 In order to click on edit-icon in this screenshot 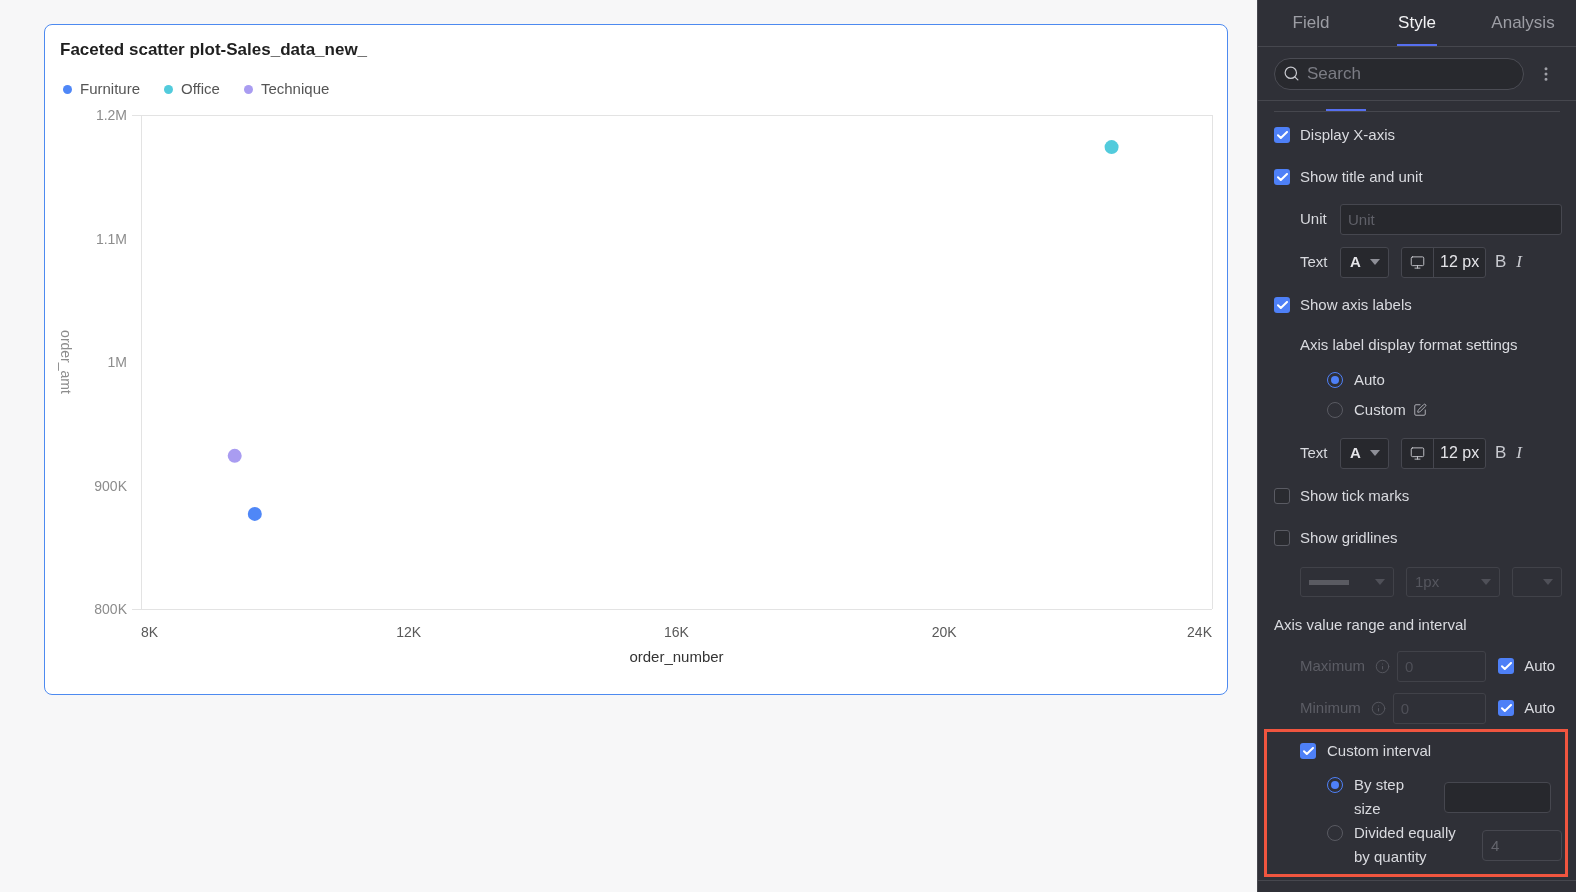, I will do `click(1419, 410)`.